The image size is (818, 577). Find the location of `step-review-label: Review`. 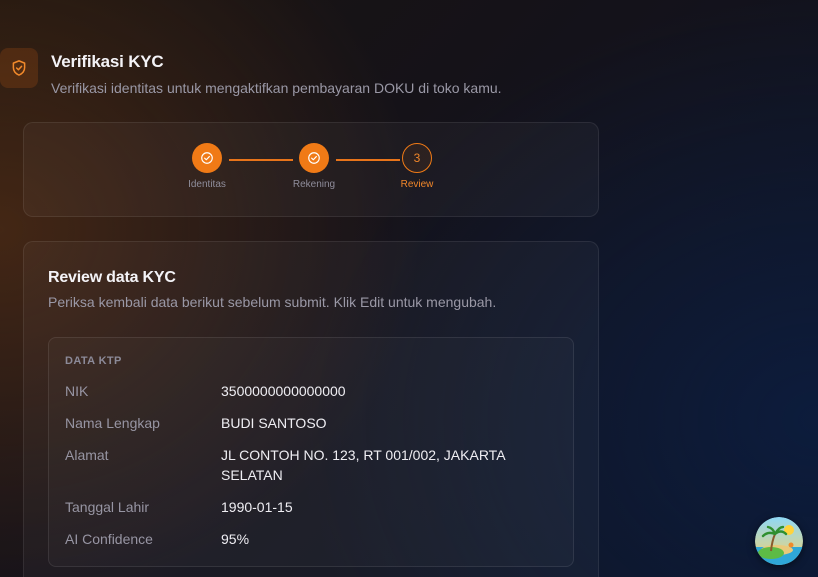

step-review-label: Review is located at coordinates (417, 184).